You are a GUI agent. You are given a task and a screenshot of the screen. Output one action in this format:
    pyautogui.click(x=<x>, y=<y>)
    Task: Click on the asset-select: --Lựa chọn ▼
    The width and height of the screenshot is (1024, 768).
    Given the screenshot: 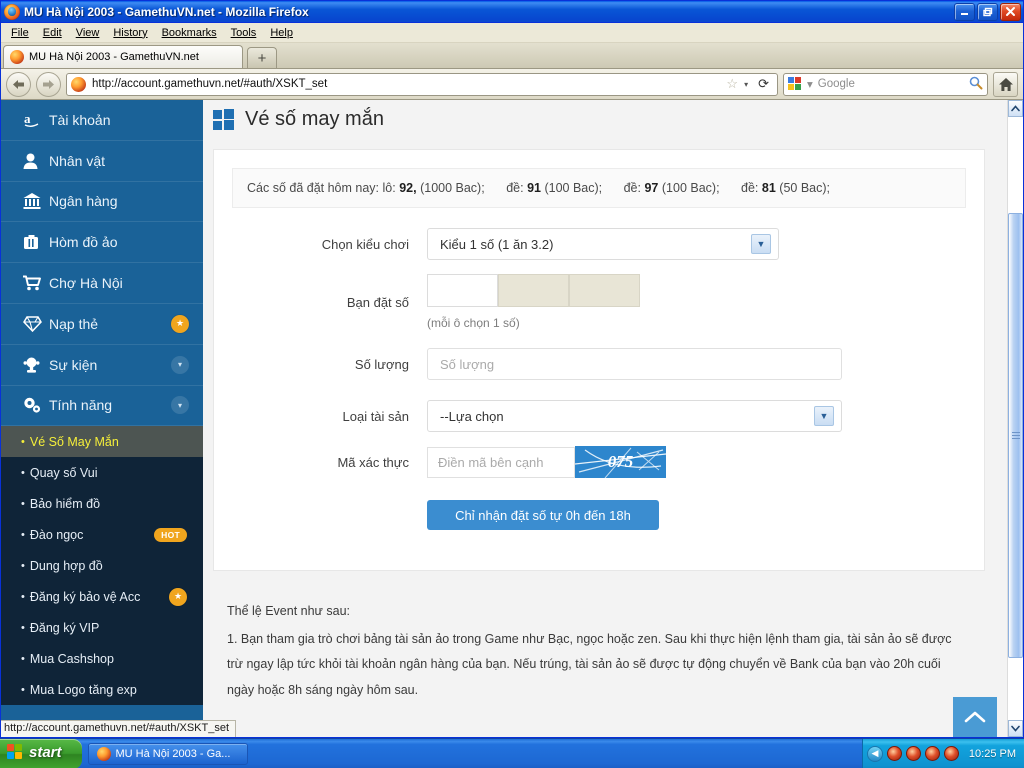 What is the action you would take?
    pyautogui.click(x=634, y=416)
    